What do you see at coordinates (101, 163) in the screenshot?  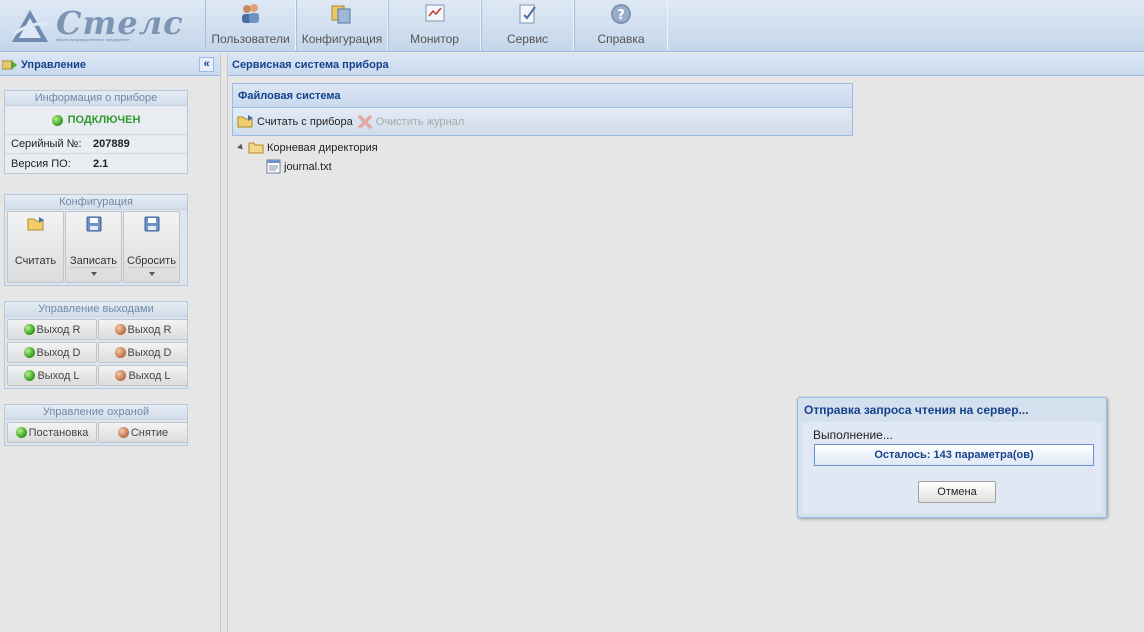 I see `version-value: 2.1` at bounding box center [101, 163].